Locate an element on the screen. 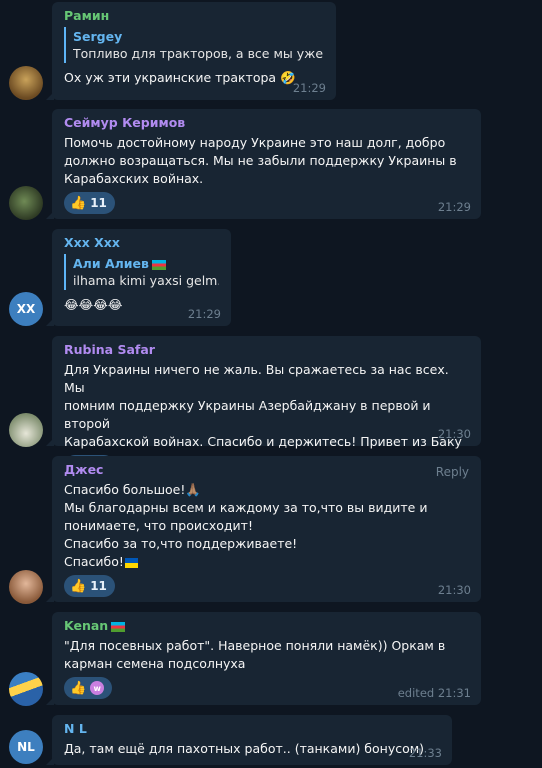 The height and width of the screenshot is (768, 542). ukraine-flag-icon is located at coordinates (131, 562).